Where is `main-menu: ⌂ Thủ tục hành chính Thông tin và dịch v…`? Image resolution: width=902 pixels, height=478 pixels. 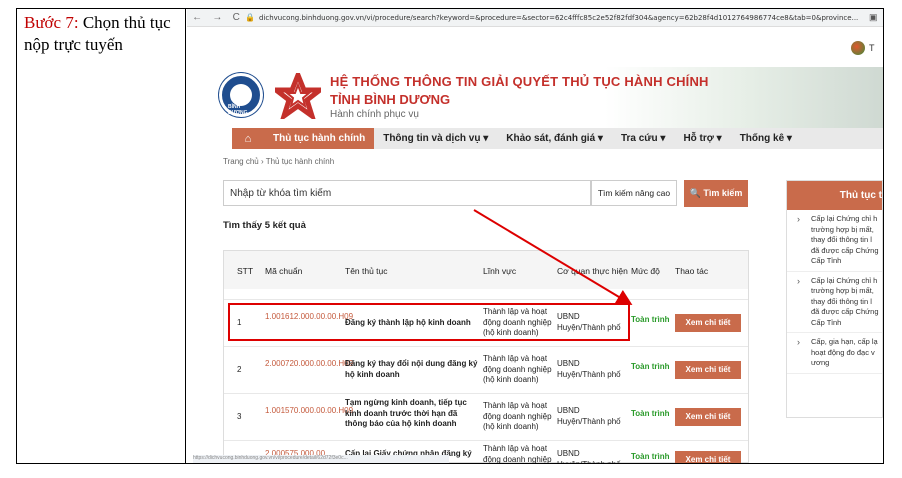 main-menu: ⌂ Thủ tục hành chính Thông tin và dịch v… is located at coordinates (557, 138).